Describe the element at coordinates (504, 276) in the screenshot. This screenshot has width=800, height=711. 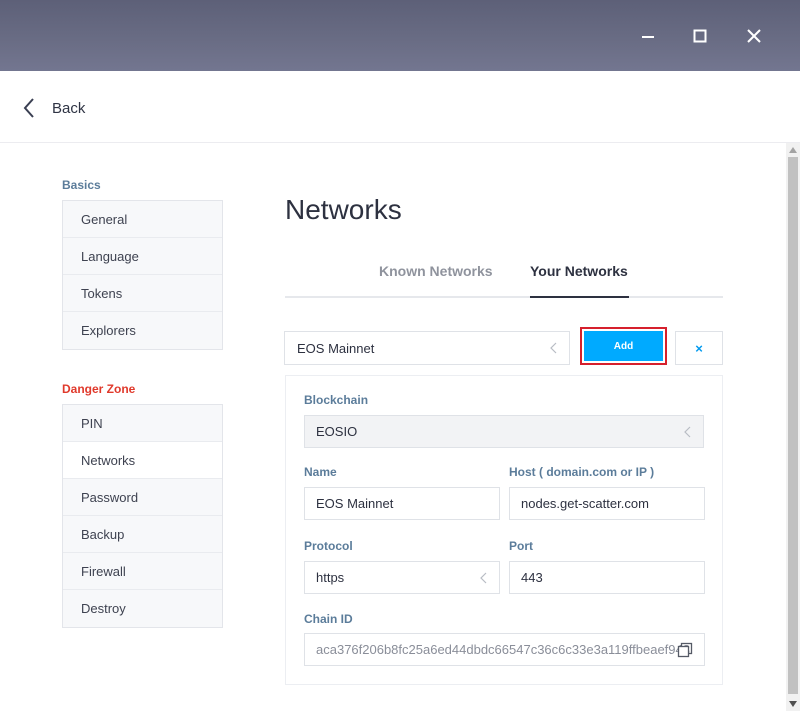
I see `network-tabs: Known Networks Your Networks` at that location.